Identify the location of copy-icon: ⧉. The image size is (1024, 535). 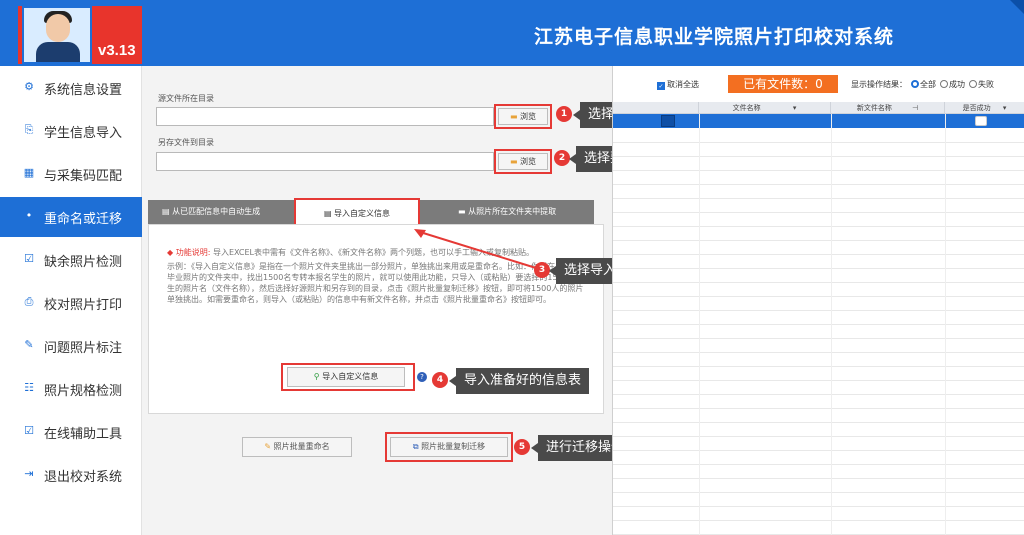
(415, 446).